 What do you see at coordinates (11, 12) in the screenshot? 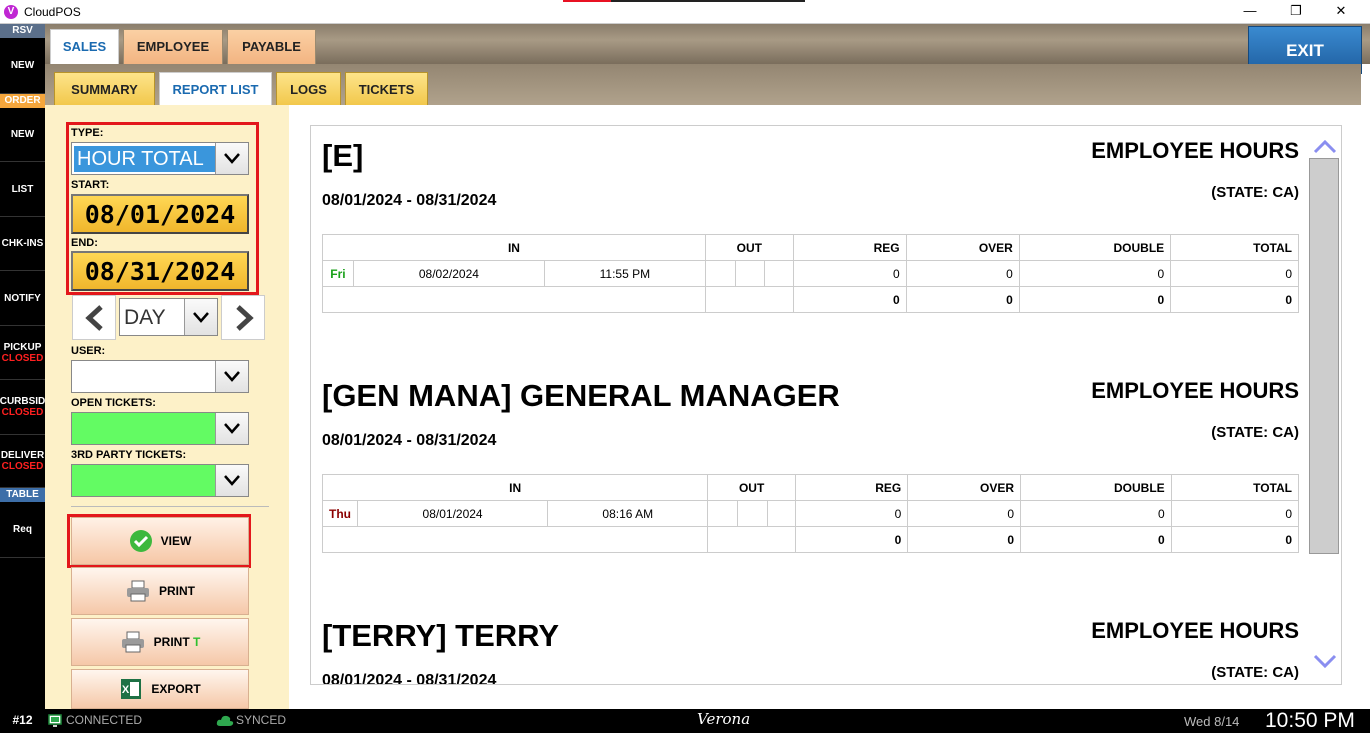
I see `app-logo-icon: V` at bounding box center [11, 12].